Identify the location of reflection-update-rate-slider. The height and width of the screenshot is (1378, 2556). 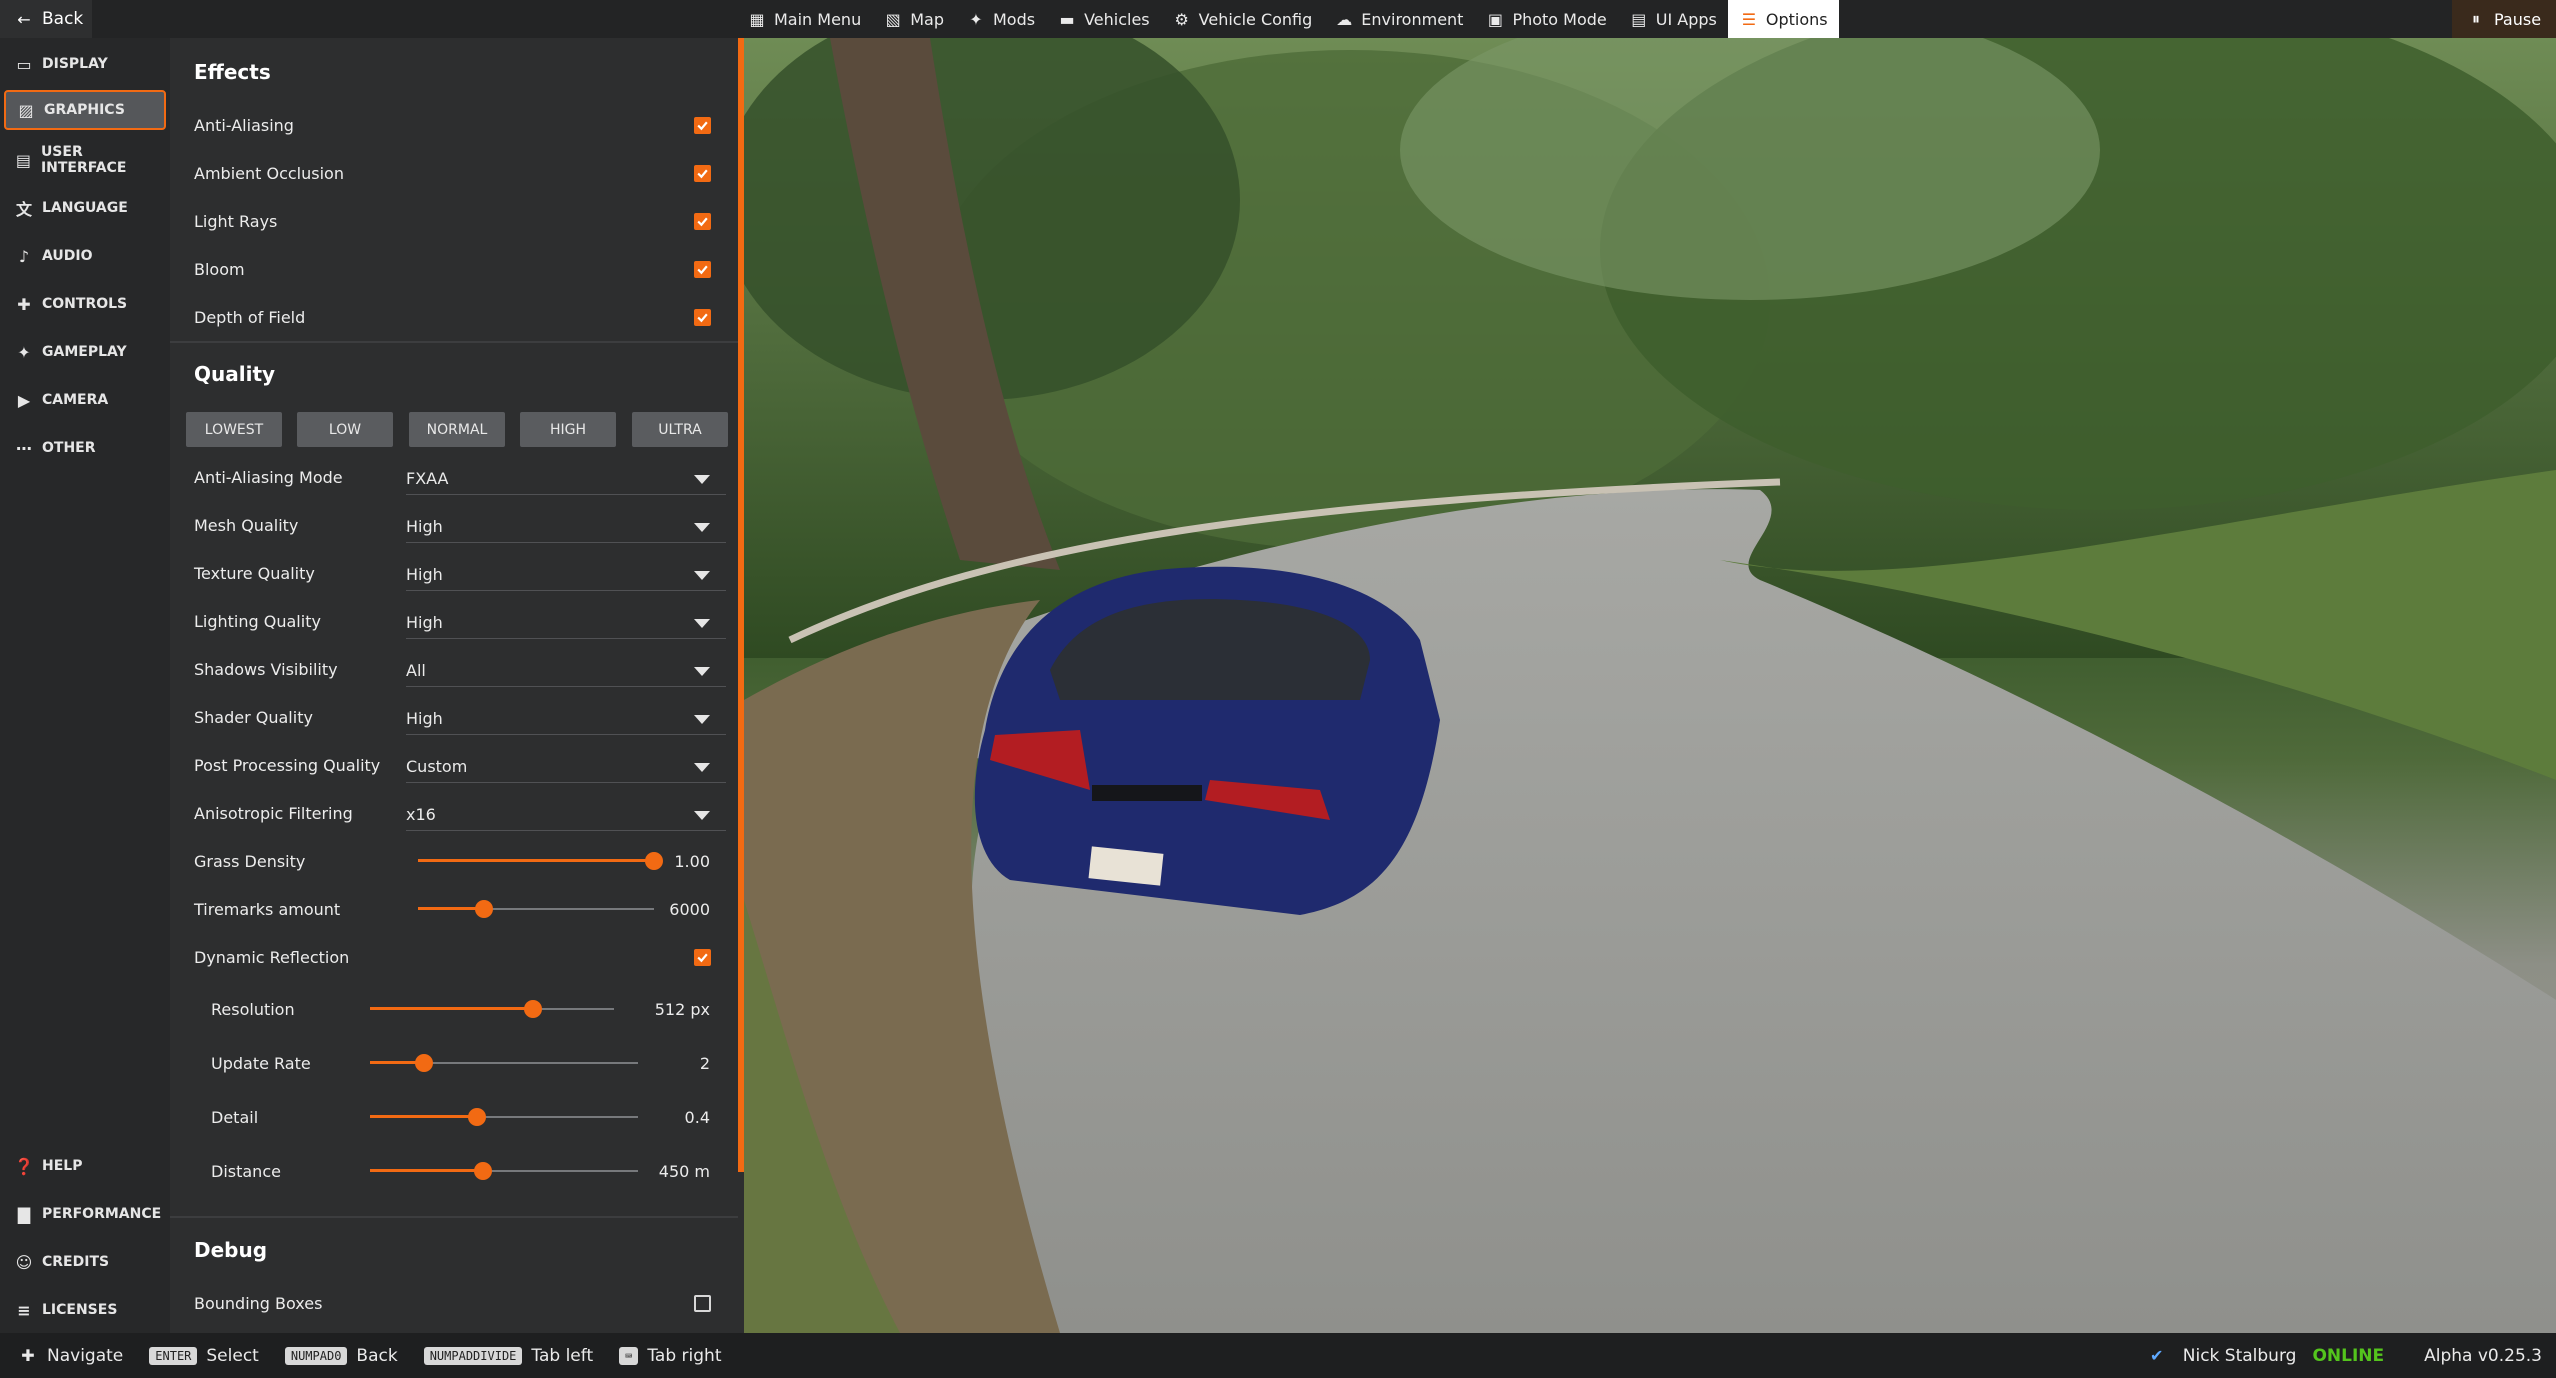
(504, 1063).